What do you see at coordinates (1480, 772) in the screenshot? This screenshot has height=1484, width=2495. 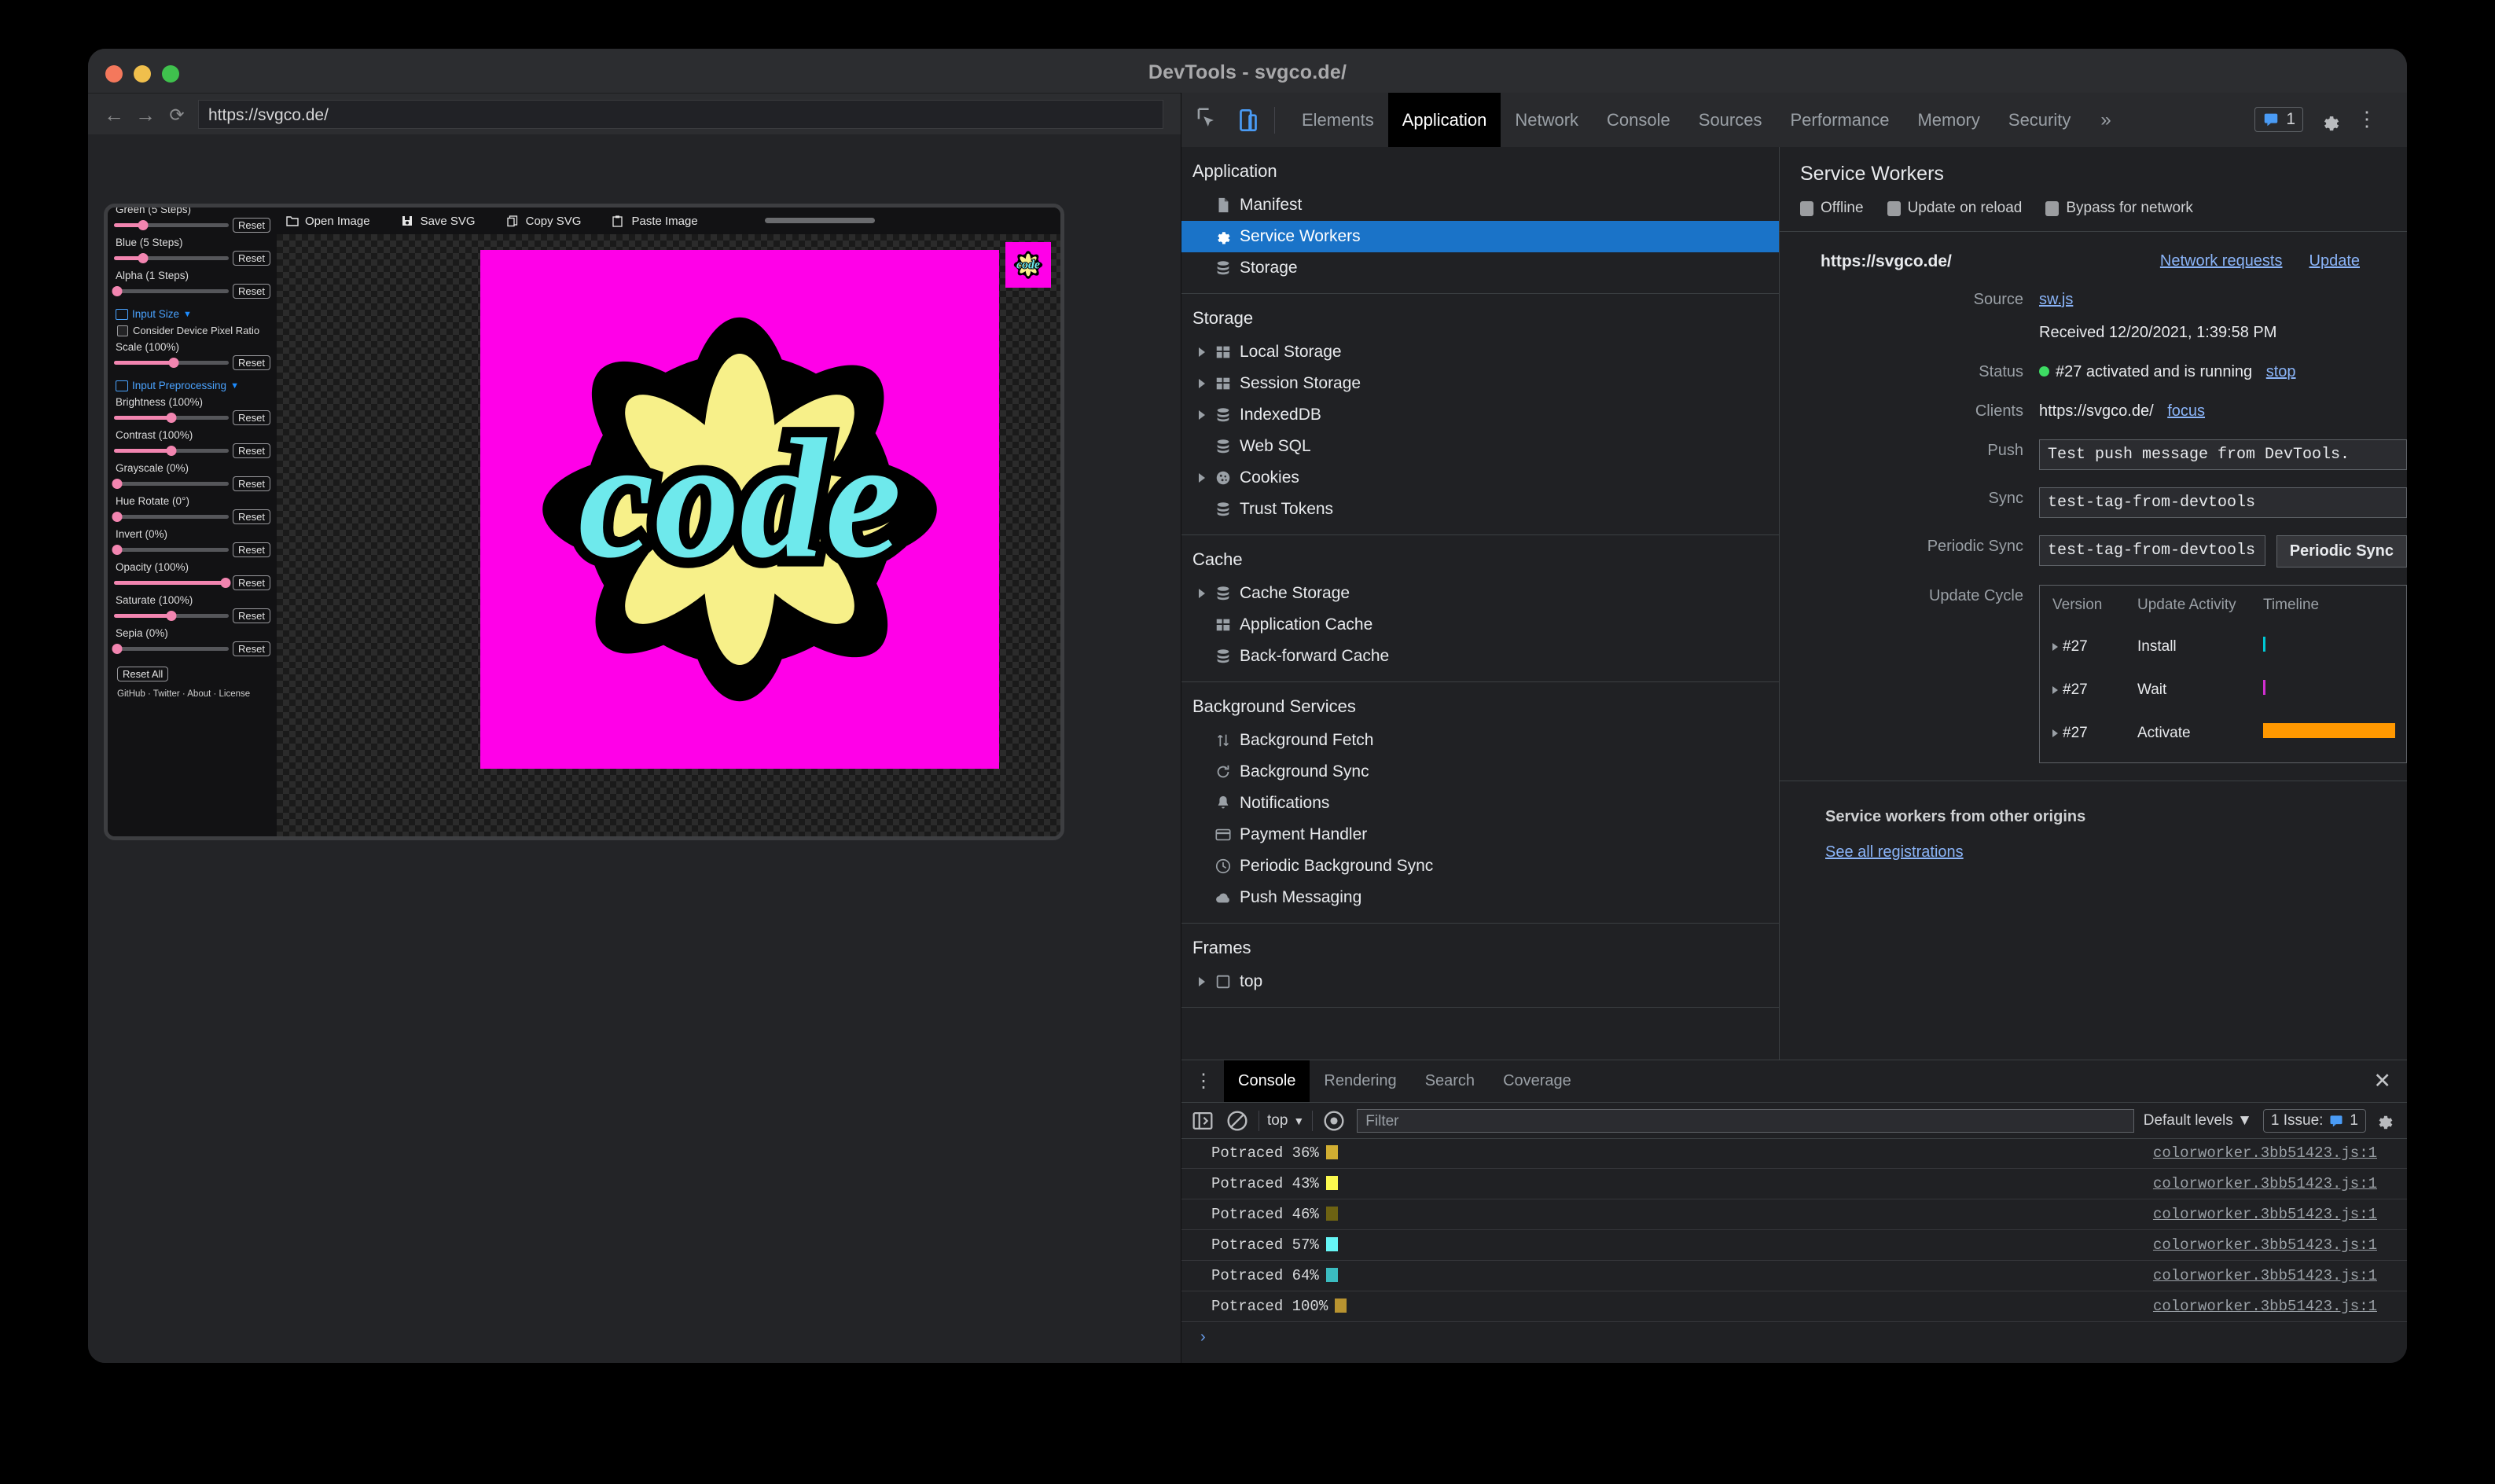 I see `sidebar-item-background-sync: Background Sync` at bounding box center [1480, 772].